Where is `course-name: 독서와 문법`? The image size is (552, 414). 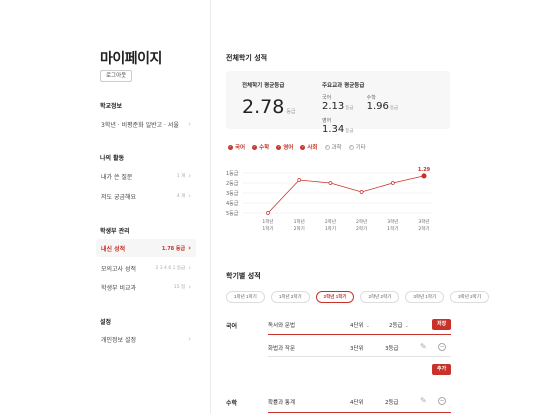
course-name: 독서와 문법 is located at coordinates (282, 326).